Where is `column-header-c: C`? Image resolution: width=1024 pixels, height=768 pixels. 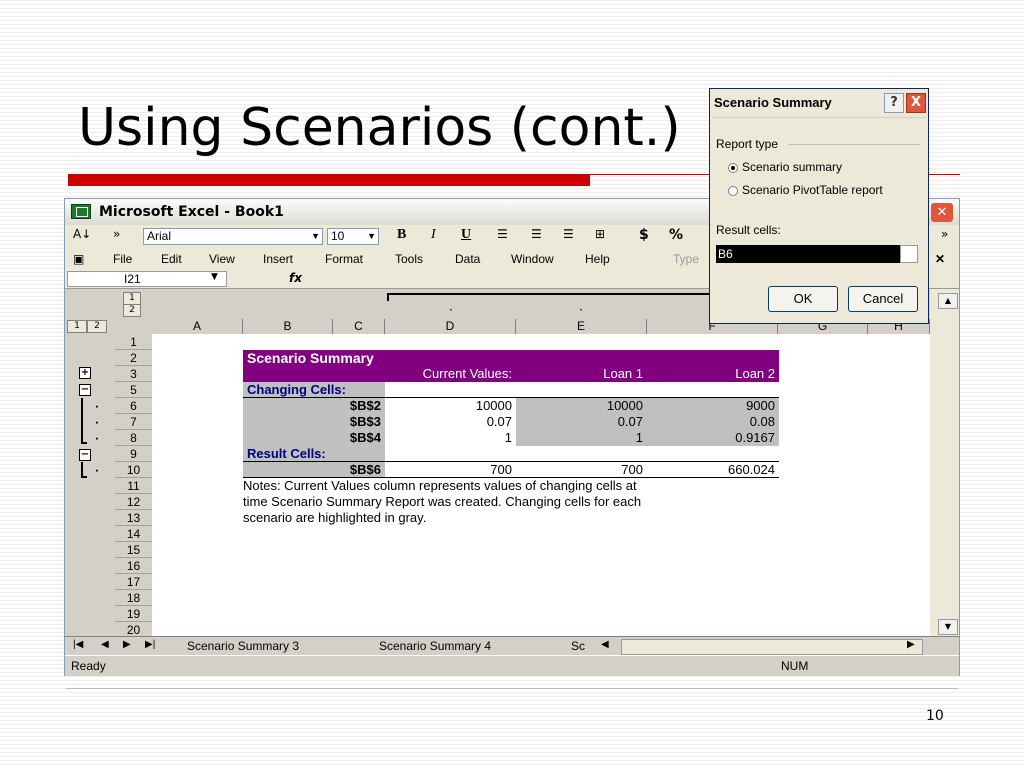 column-header-c: C is located at coordinates (359, 326).